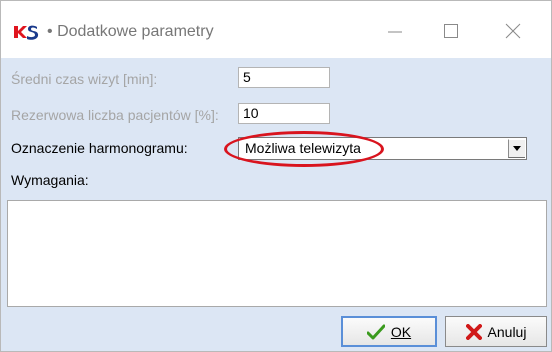 This screenshot has height=352, width=552. Describe the element at coordinates (382, 148) in the screenshot. I see `schedule-marking-select: Możliwa telewizyta` at that location.